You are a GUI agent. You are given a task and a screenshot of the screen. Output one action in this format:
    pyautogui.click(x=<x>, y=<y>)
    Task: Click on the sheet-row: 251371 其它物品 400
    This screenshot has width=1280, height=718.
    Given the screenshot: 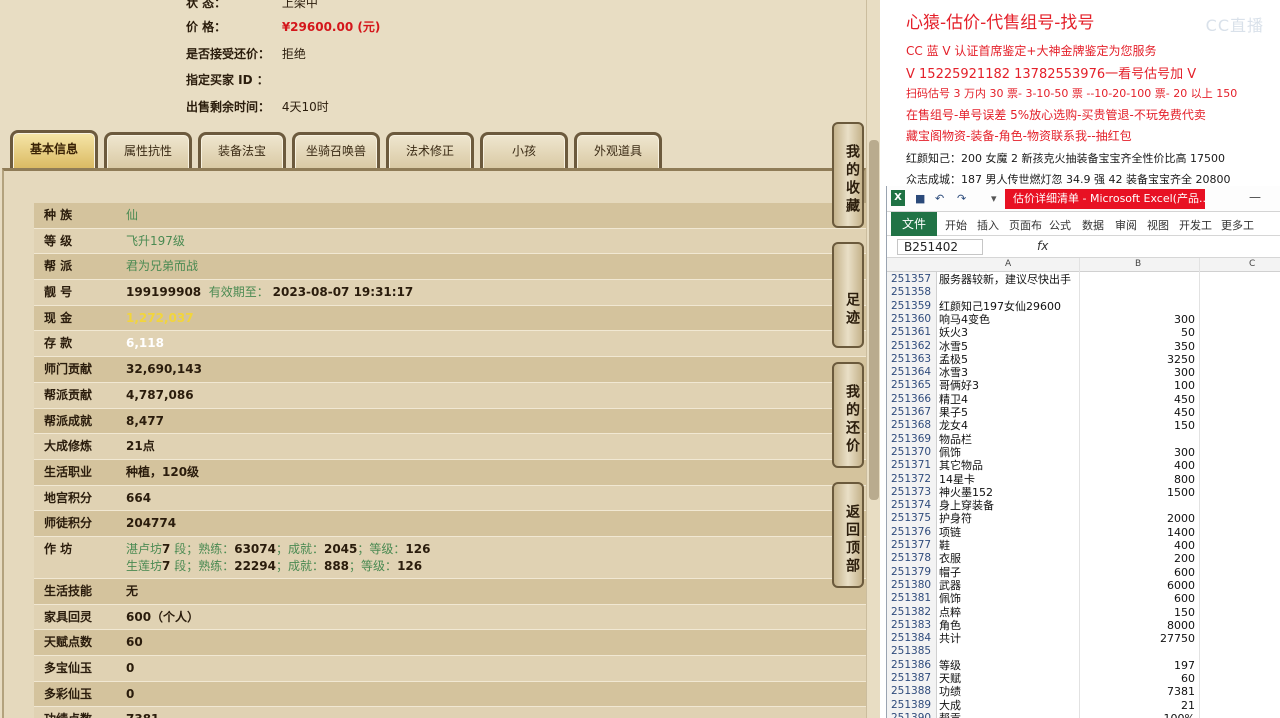 What is the action you would take?
    pyautogui.click(x=1083, y=465)
    